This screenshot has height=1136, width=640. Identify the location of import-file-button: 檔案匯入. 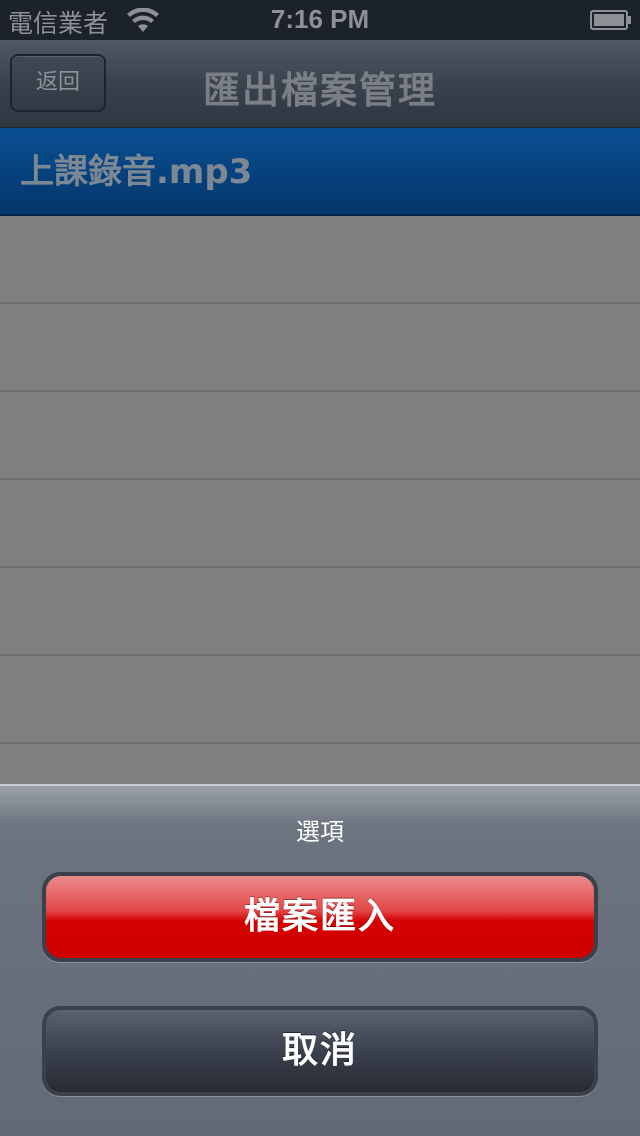
(320, 917).